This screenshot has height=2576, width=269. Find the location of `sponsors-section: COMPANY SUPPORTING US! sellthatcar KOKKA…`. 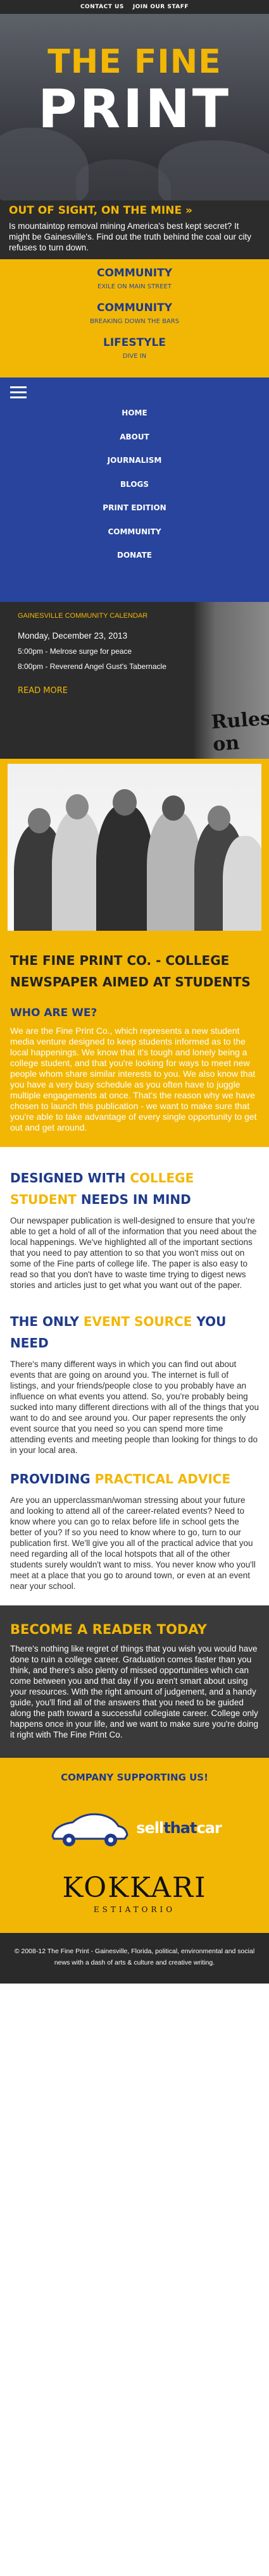

sponsors-section: COMPANY SUPPORTING US! sellthatcar KOKKA… is located at coordinates (134, 1845).